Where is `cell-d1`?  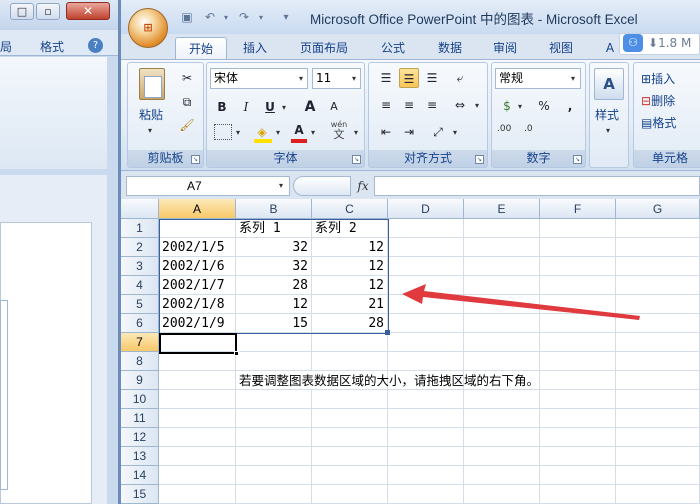 cell-d1 is located at coordinates (426, 228).